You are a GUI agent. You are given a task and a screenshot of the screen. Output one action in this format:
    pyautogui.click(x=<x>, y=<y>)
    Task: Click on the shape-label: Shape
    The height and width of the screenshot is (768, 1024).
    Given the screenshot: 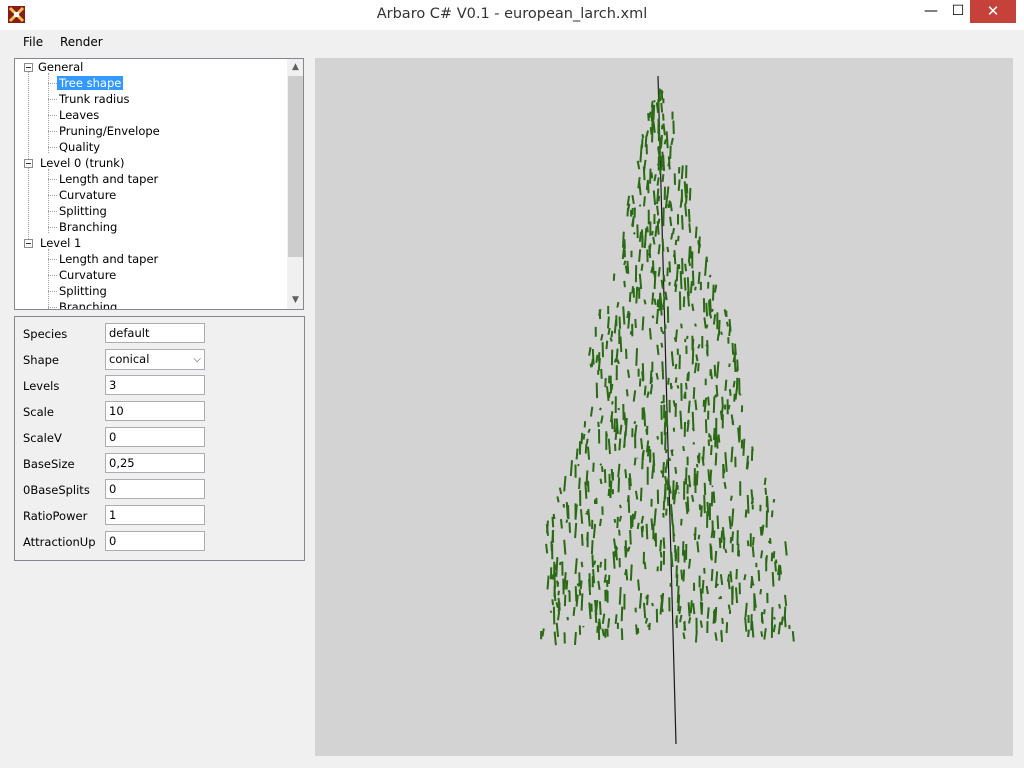 What is the action you would take?
    pyautogui.click(x=41, y=360)
    